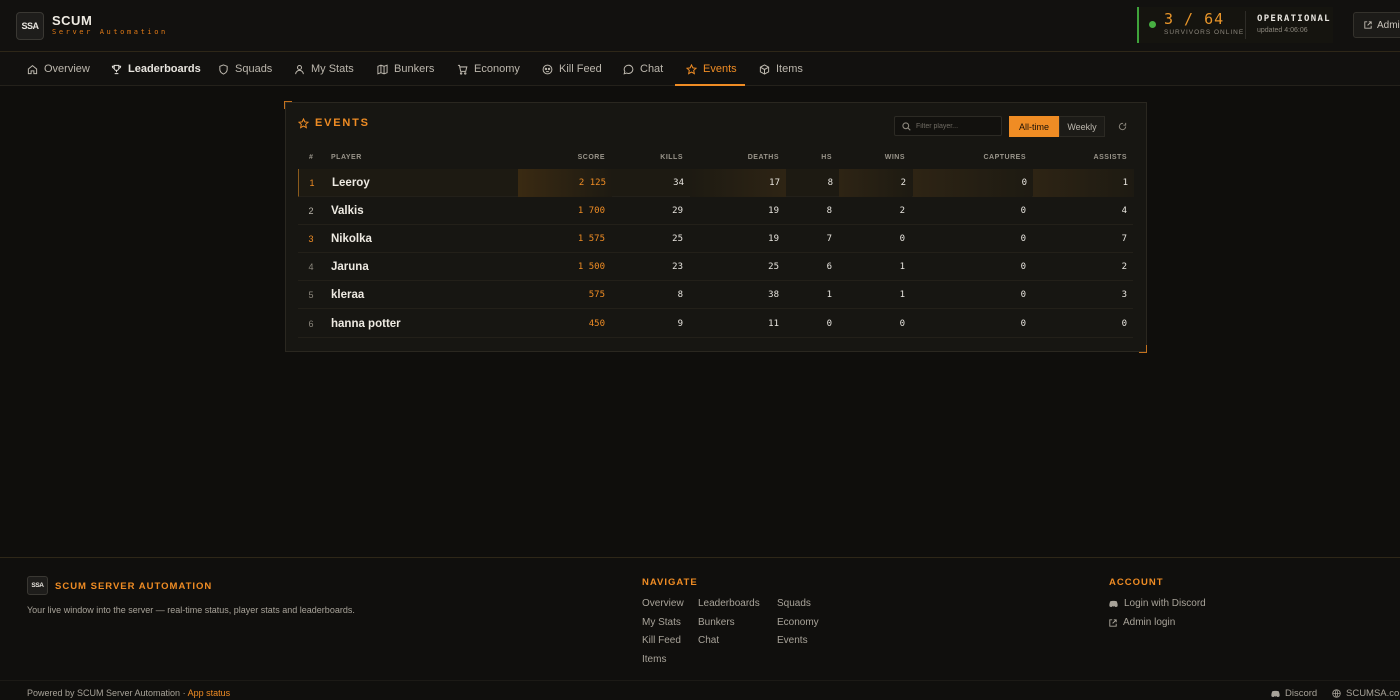  What do you see at coordinates (134, 586) in the screenshot?
I see `footer-brand: SCUM SERVER AUTOMATION` at bounding box center [134, 586].